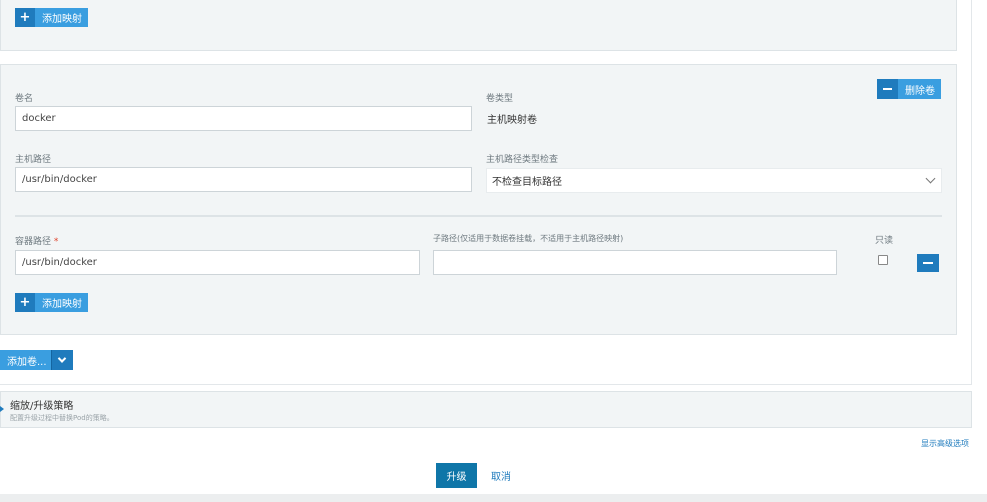 The height and width of the screenshot is (502, 987). What do you see at coordinates (243, 179) in the screenshot?
I see `host-path-input: /usr/bin/docker` at bounding box center [243, 179].